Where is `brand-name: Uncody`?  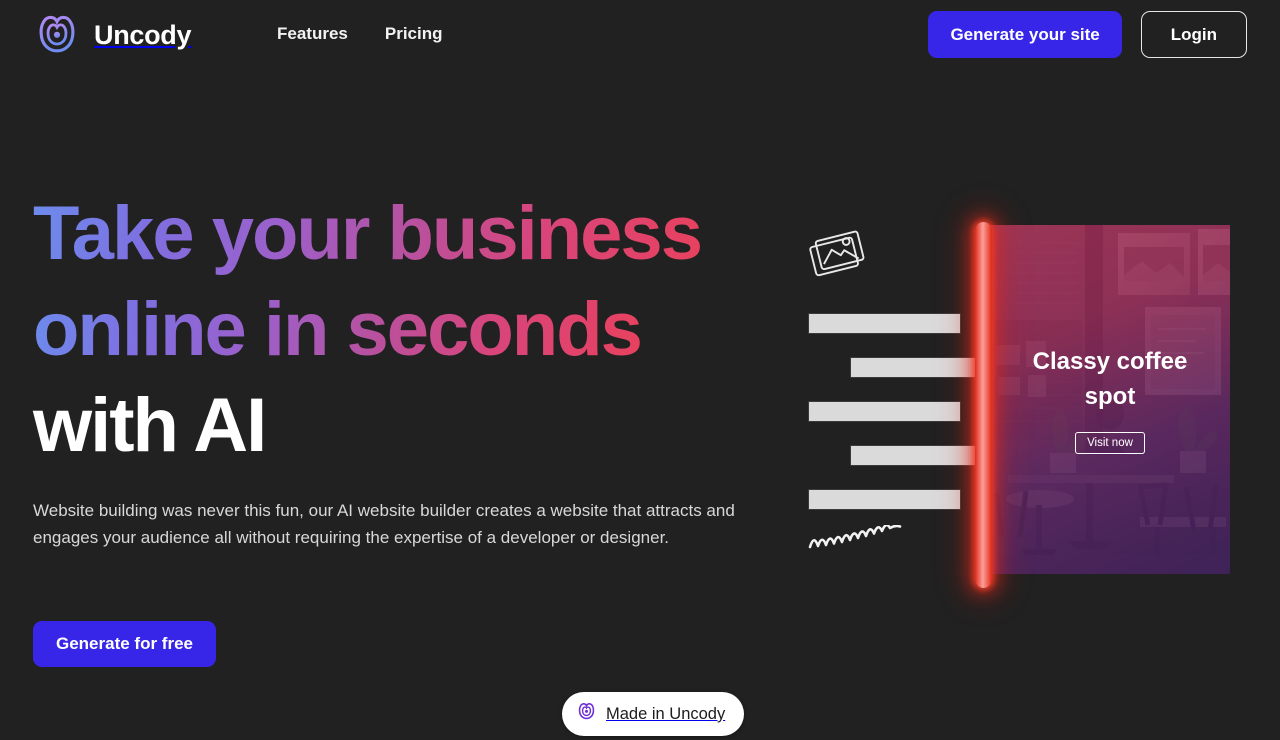 brand-name: Uncody is located at coordinates (143, 34).